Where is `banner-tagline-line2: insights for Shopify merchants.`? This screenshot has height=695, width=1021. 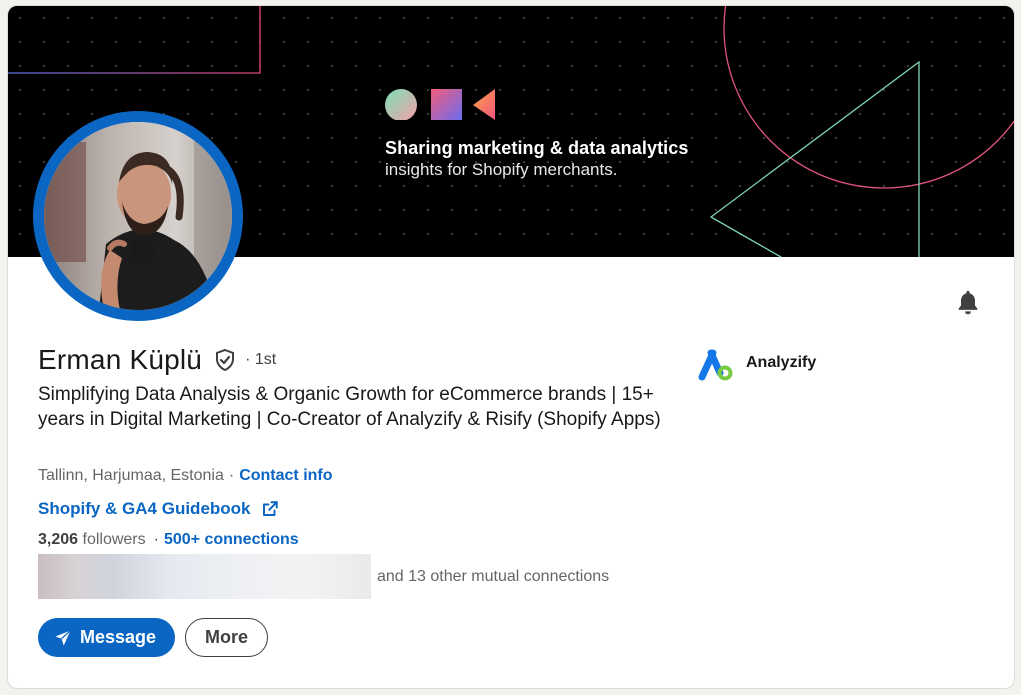
banner-tagline-line2: insights for Shopify merchants. is located at coordinates (501, 169).